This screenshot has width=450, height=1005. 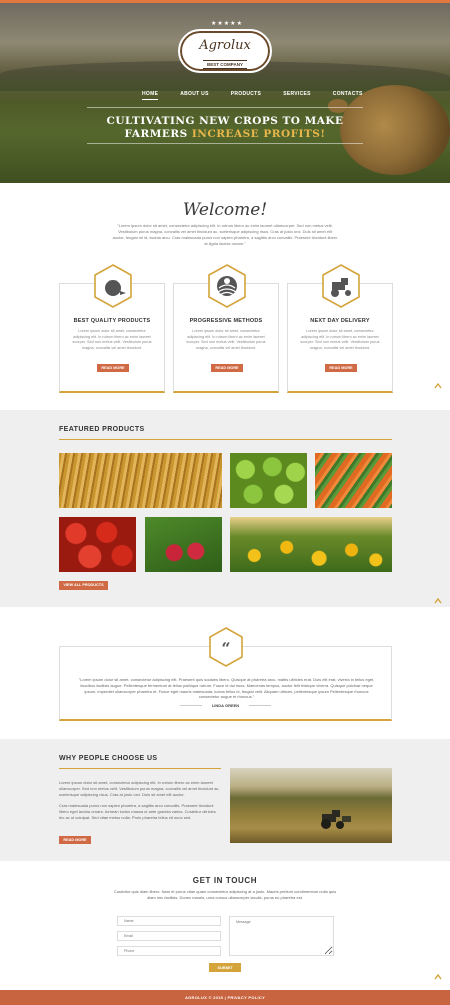 What do you see at coordinates (150, 94) in the screenshot?
I see `nav-home: HOME` at bounding box center [150, 94].